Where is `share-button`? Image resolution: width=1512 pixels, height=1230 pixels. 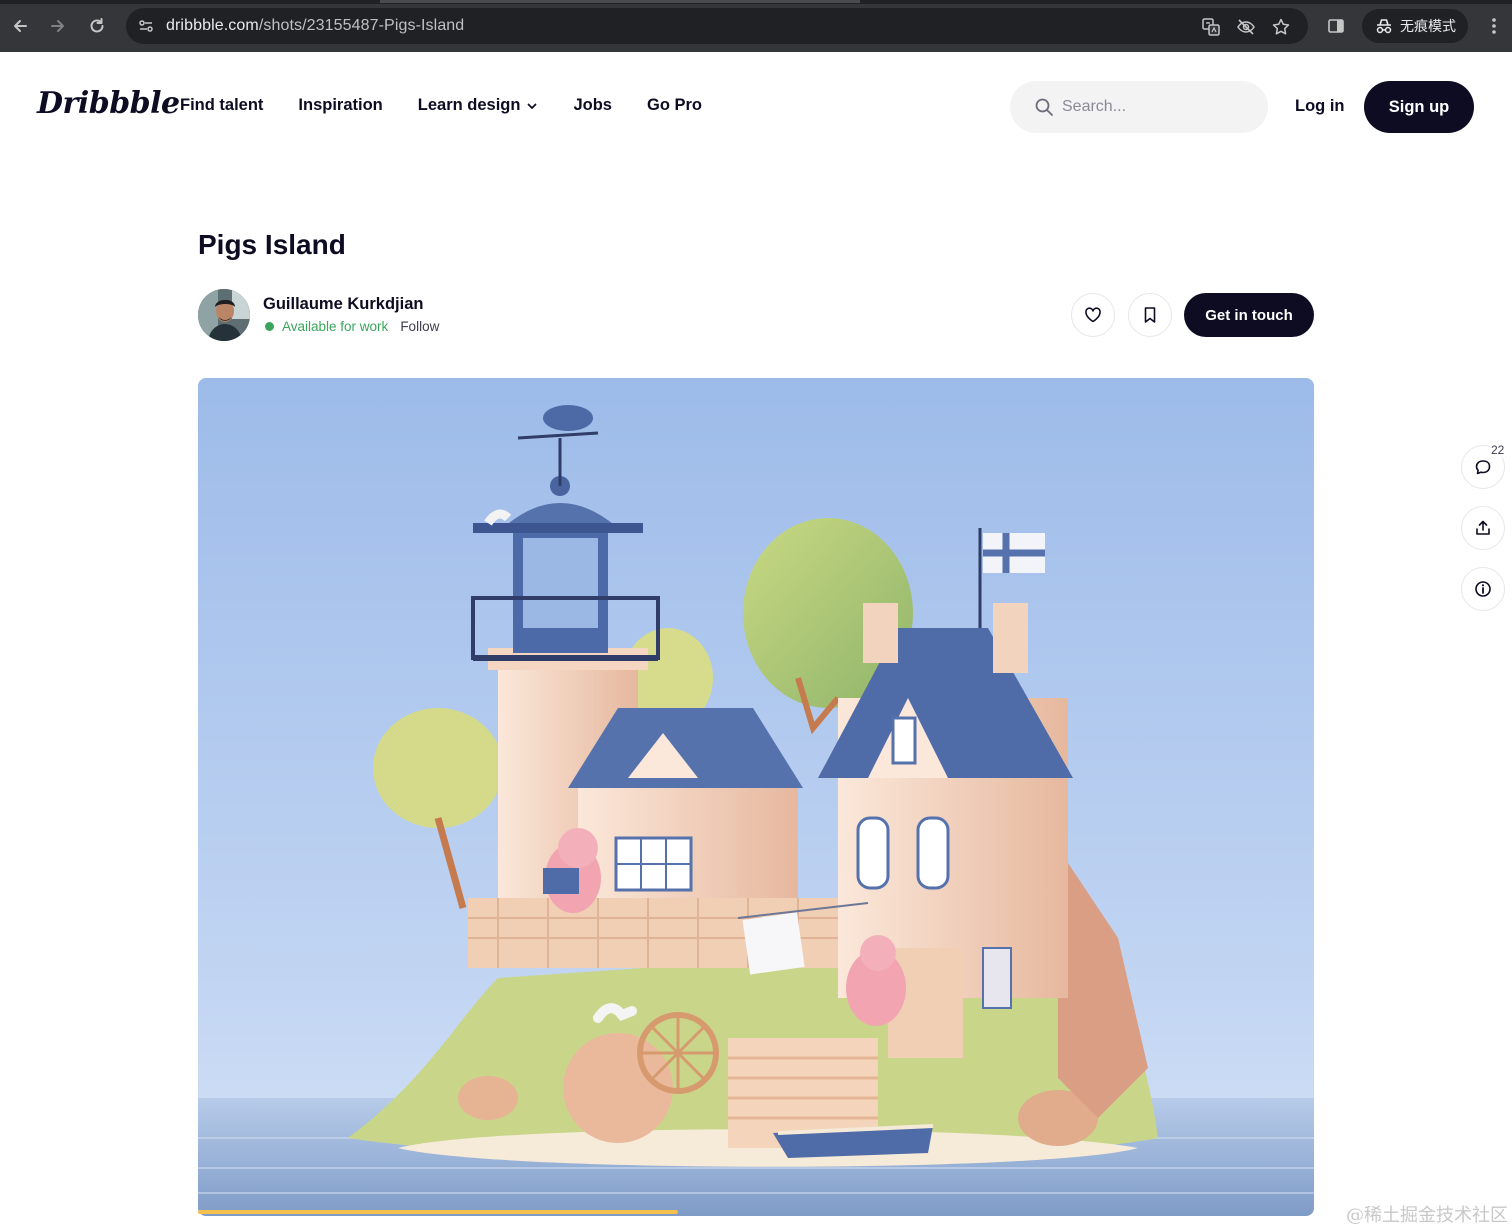
share-button is located at coordinates (1483, 528).